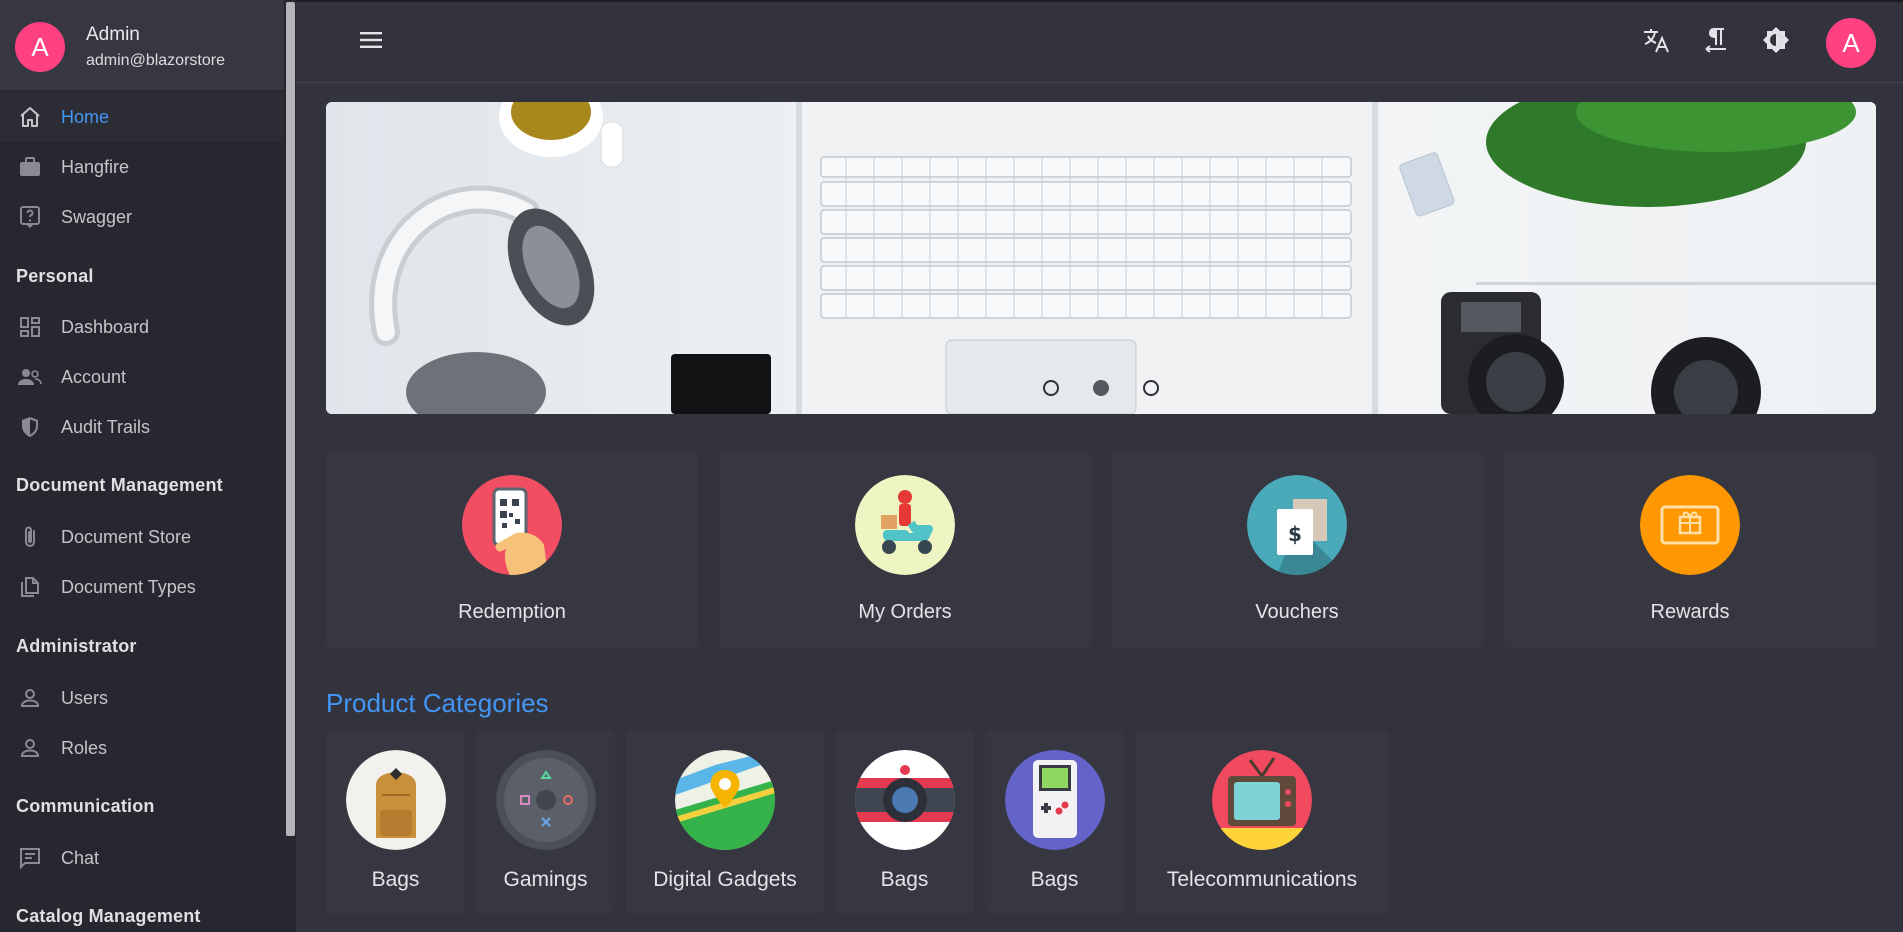 This screenshot has width=1903, height=932. What do you see at coordinates (545, 879) in the screenshot?
I see `category-label: Gamings` at bounding box center [545, 879].